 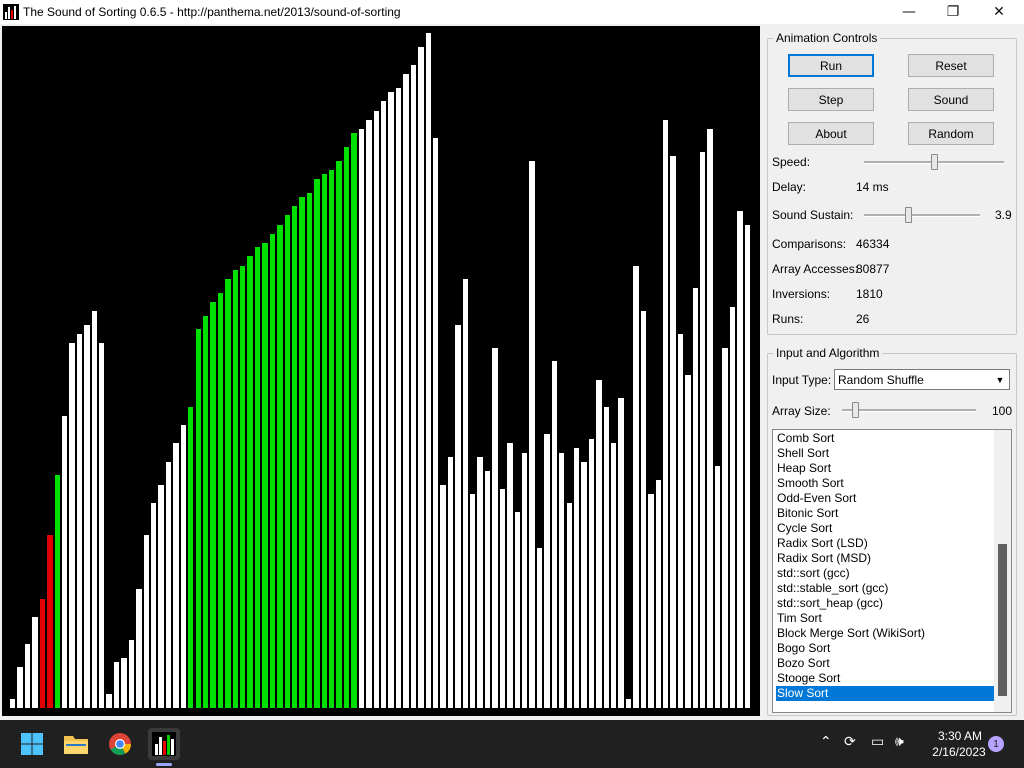 I want to click on algorithm-item: Bogo Sort, so click(x=803, y=648).